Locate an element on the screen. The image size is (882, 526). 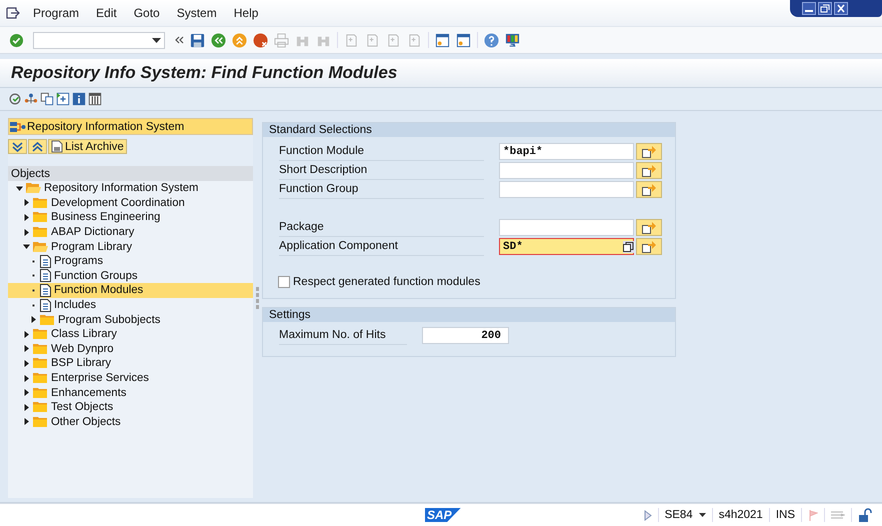
help-icon is located at coordinates (491, 40).